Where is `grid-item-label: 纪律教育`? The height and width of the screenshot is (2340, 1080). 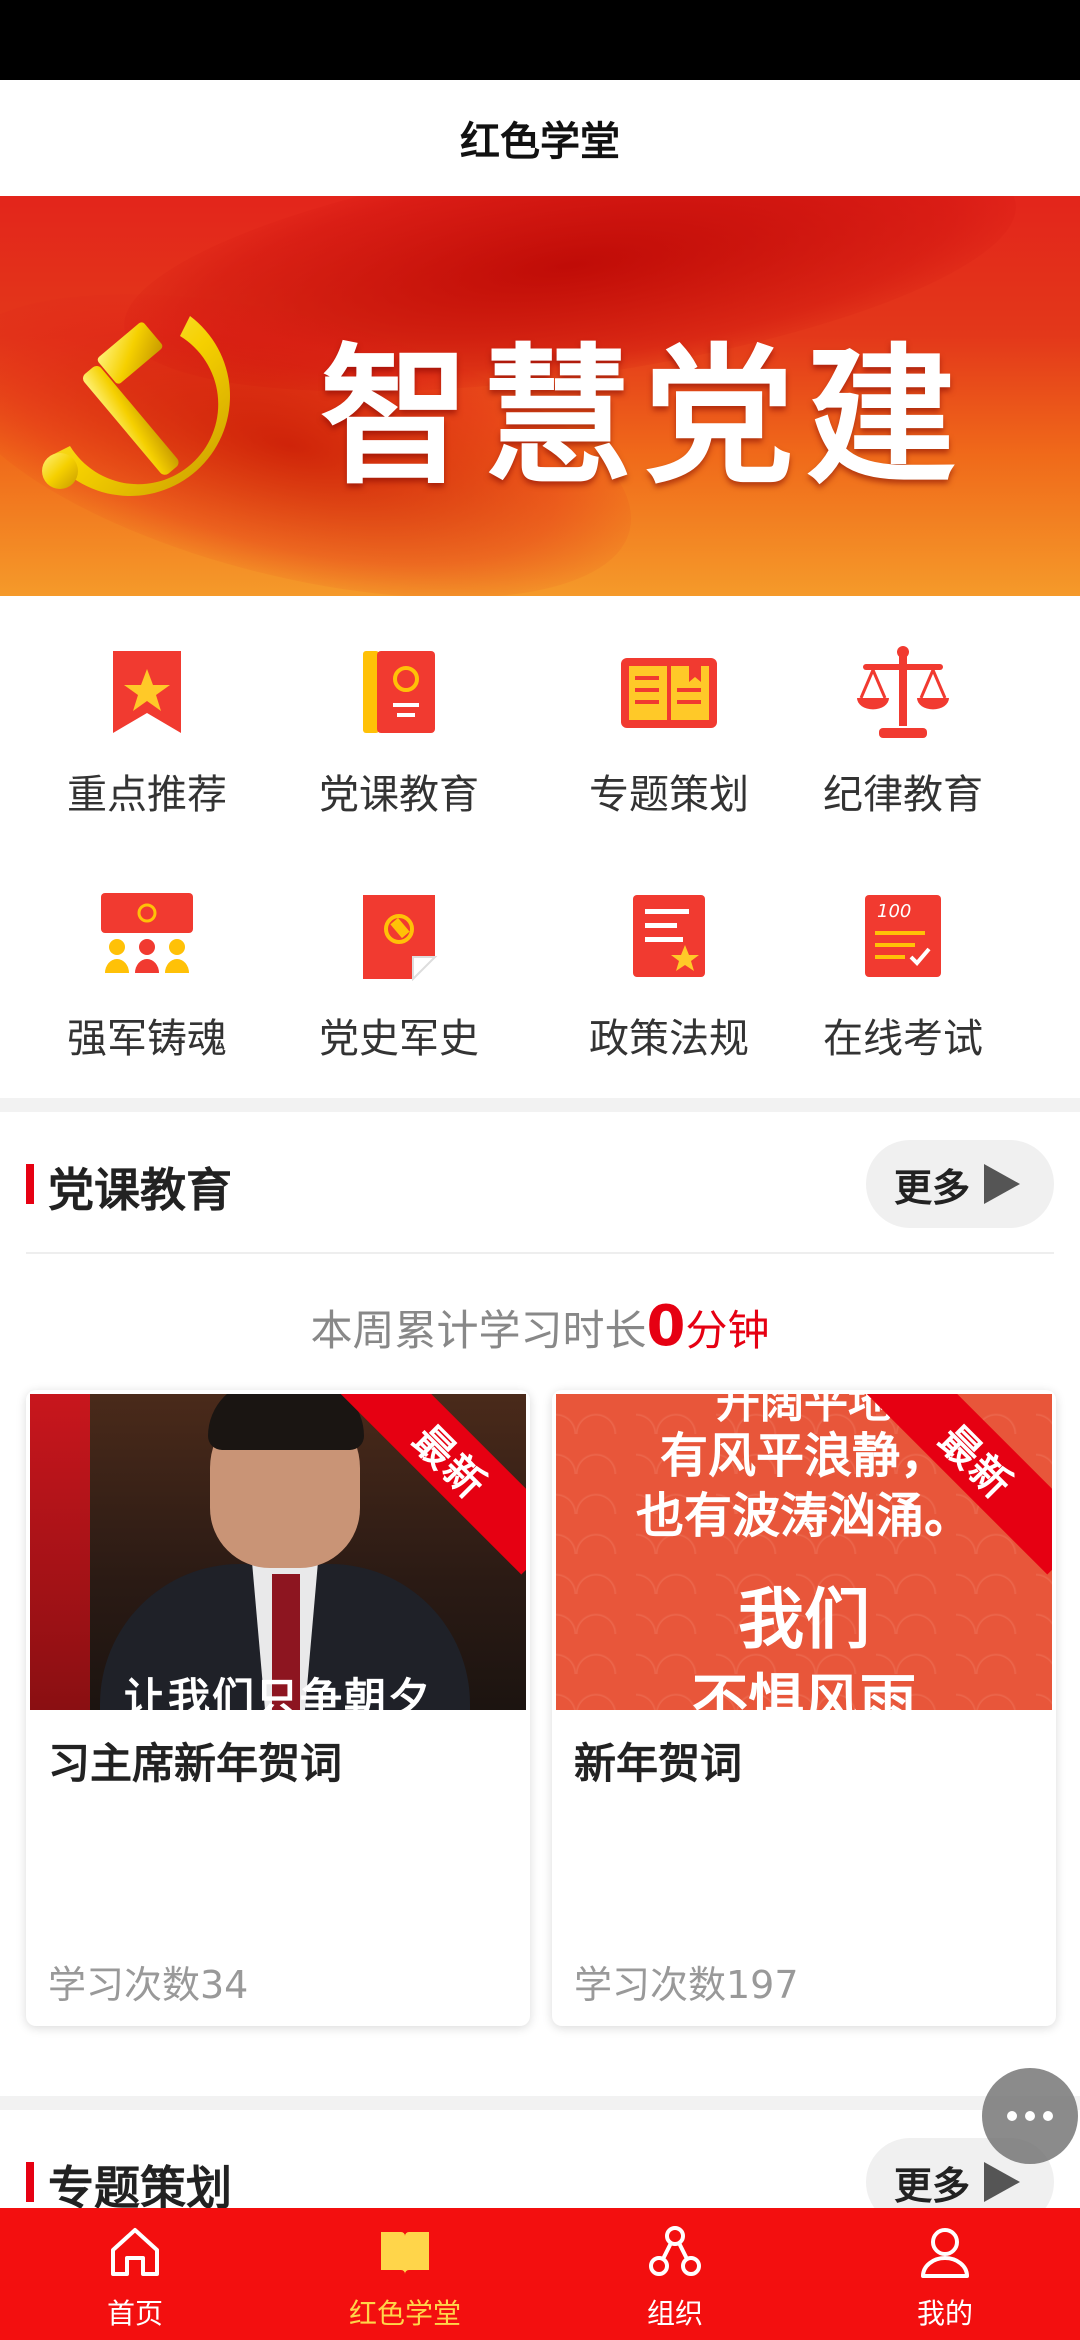
grid-item-label: 纪律教育 is located at coordinates (903, 795).